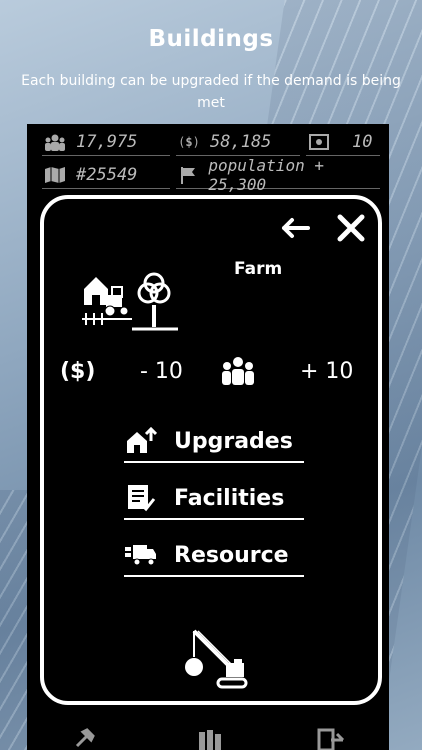 This screenshot has width=422, height=750. I want to click on demolish-button, so click(216, 662).